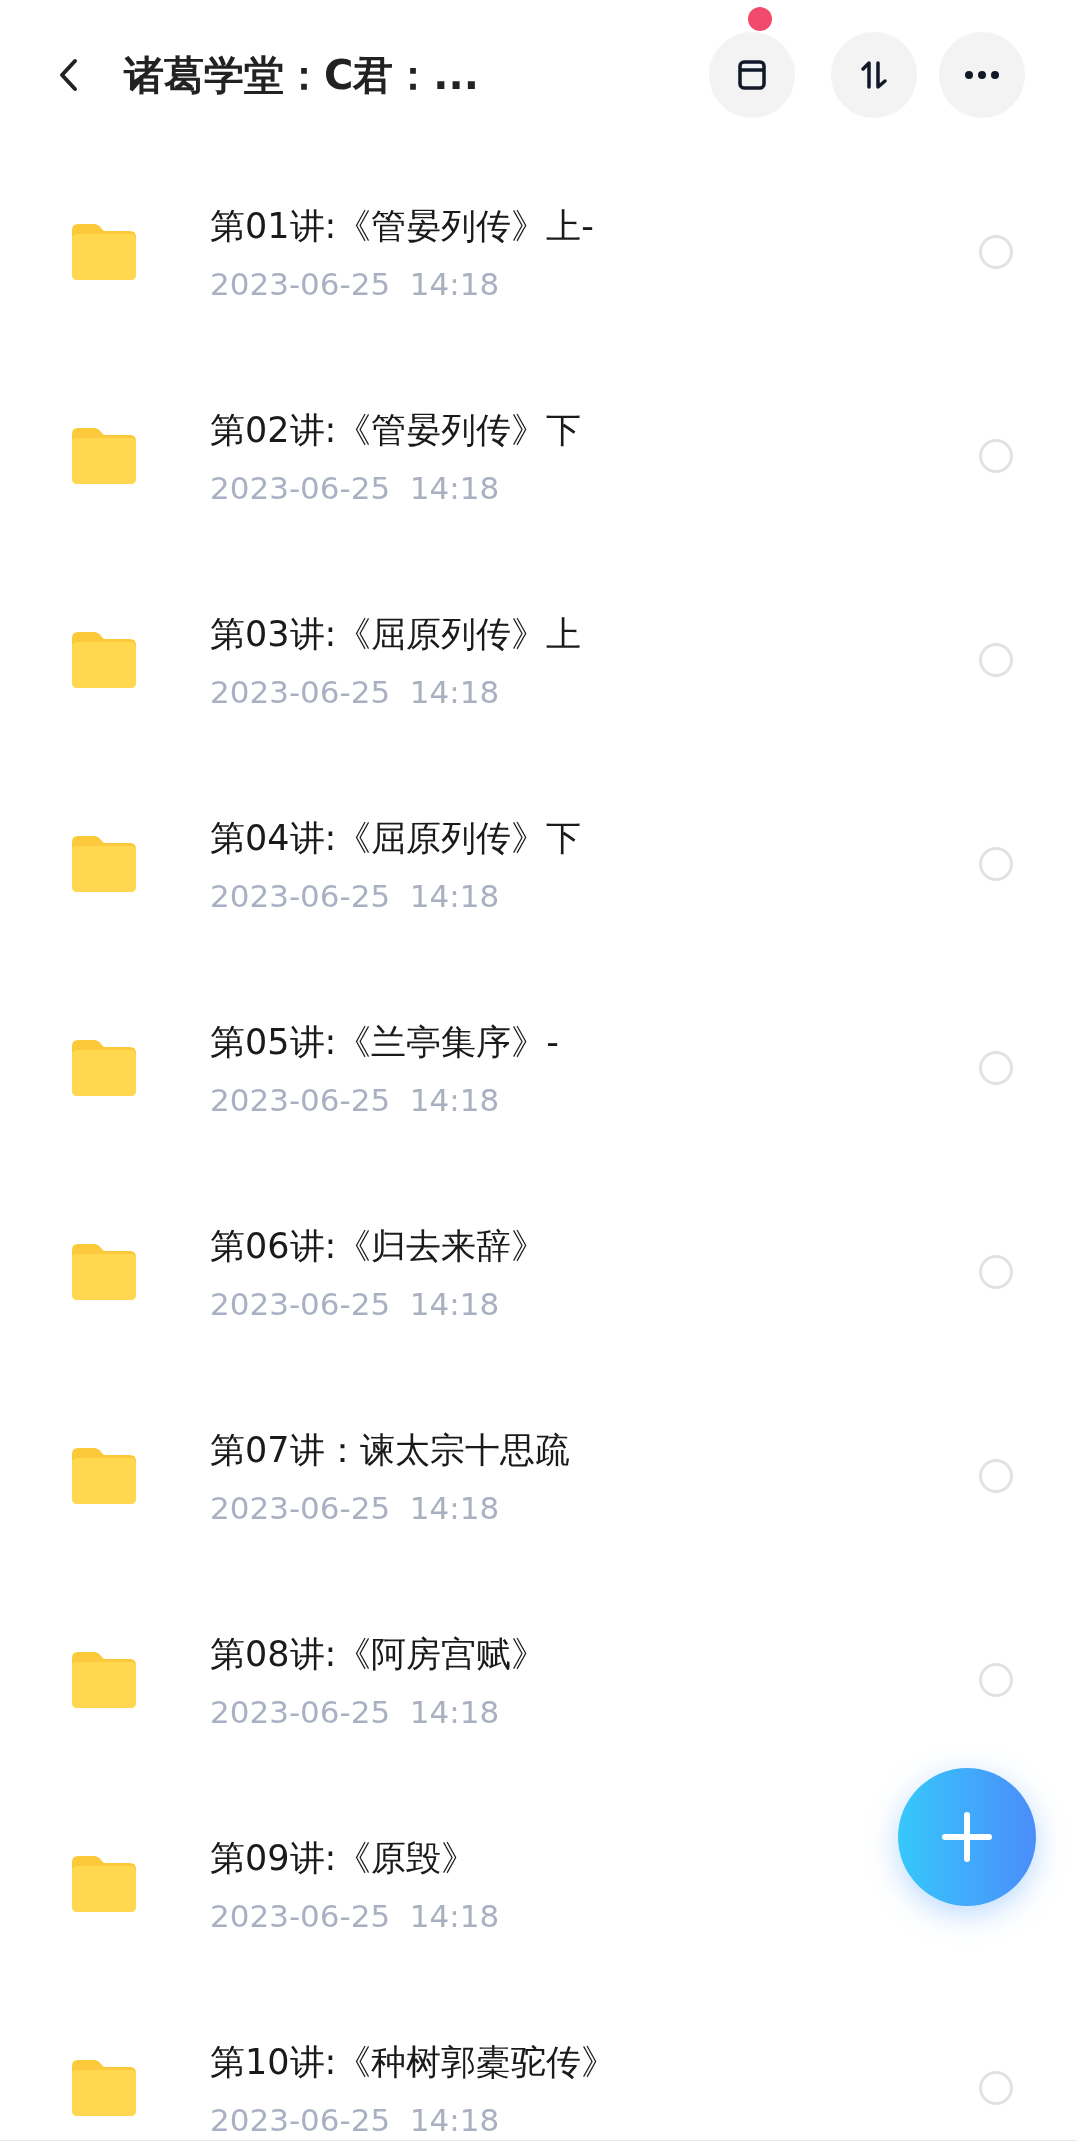 The height and width of the screenshot is (2148, 1077). What do you see at coordinates (396, 838) in the screenshot?
I see `folder-name: 第04讲:《屈原列传》下` at bounding box center [396, 838].